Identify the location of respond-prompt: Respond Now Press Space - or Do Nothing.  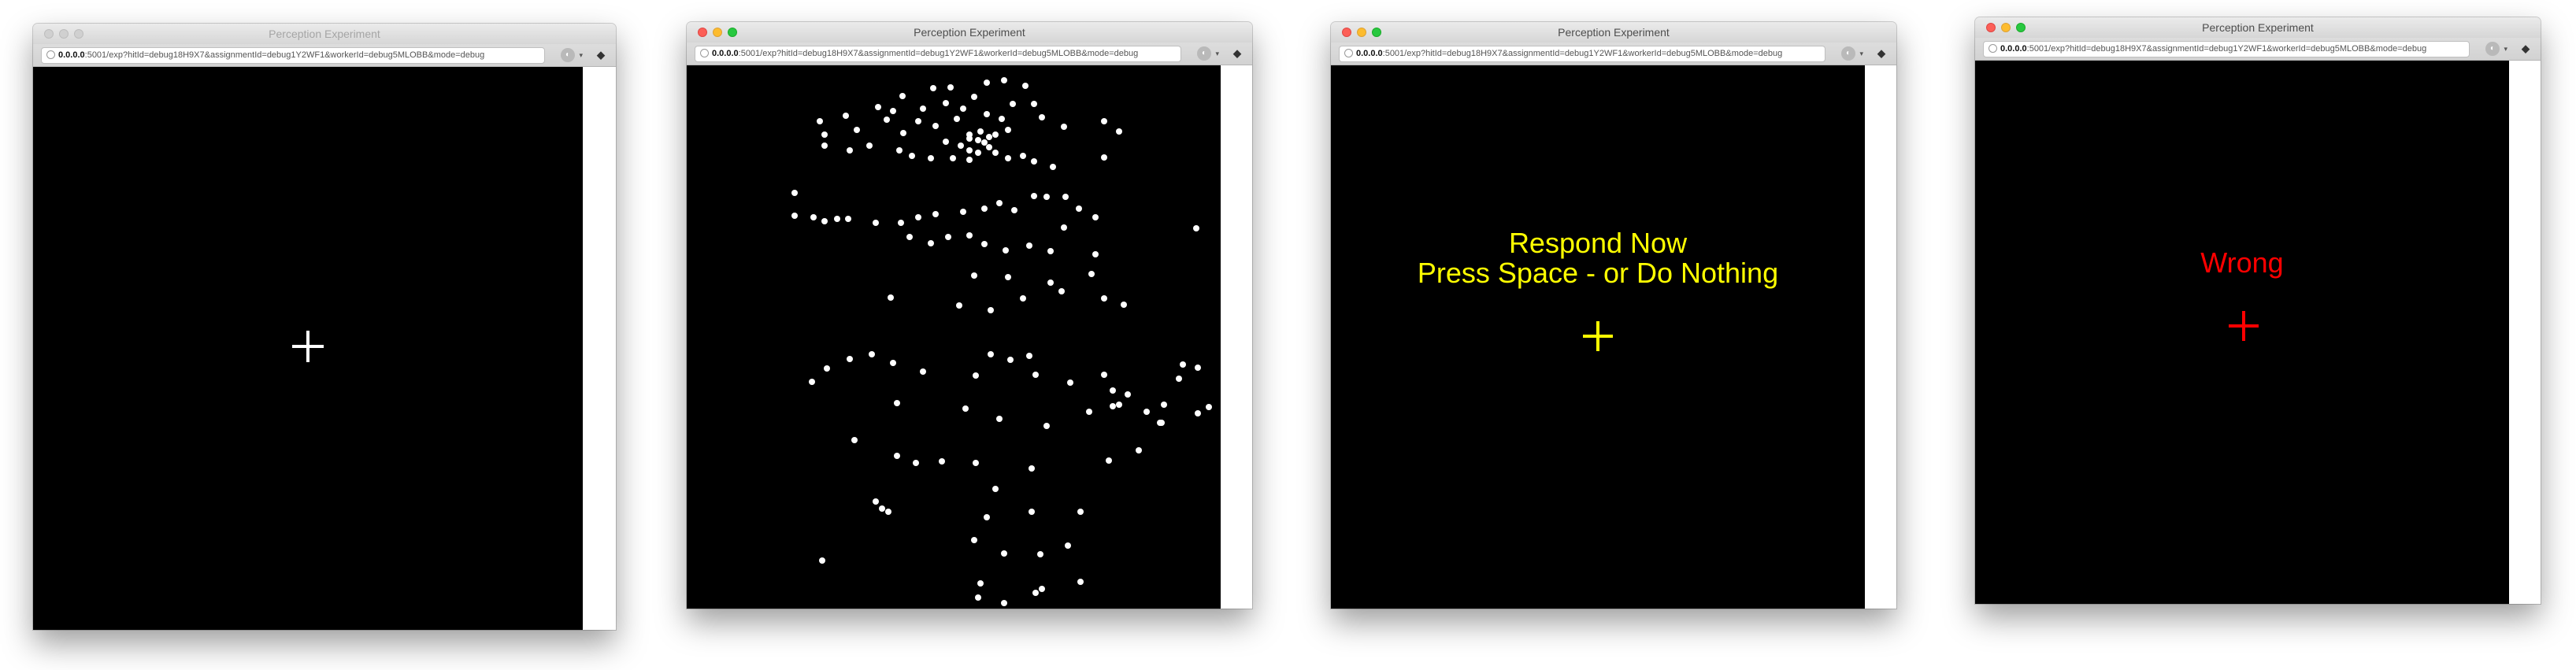
(1598, 258).